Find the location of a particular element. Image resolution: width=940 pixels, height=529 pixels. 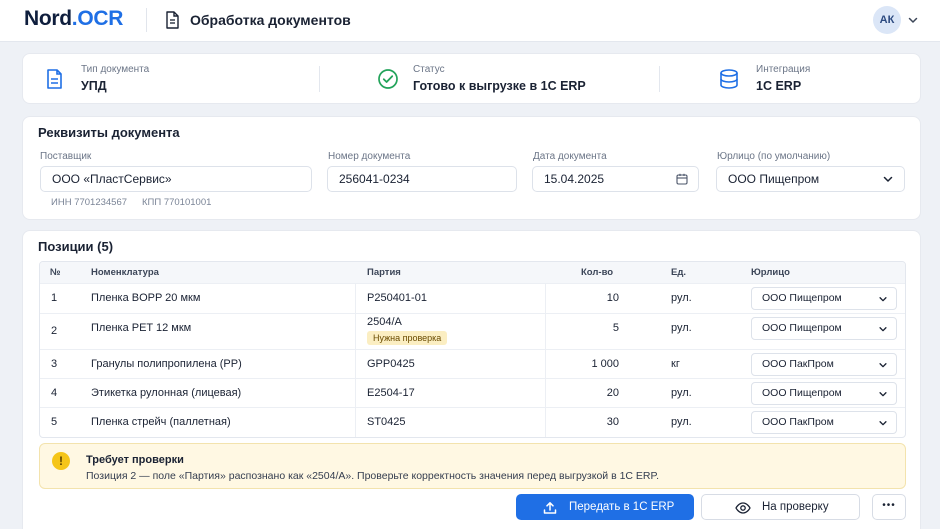

column-header-entity: Юрлицо is located at coordinates (770, 272).